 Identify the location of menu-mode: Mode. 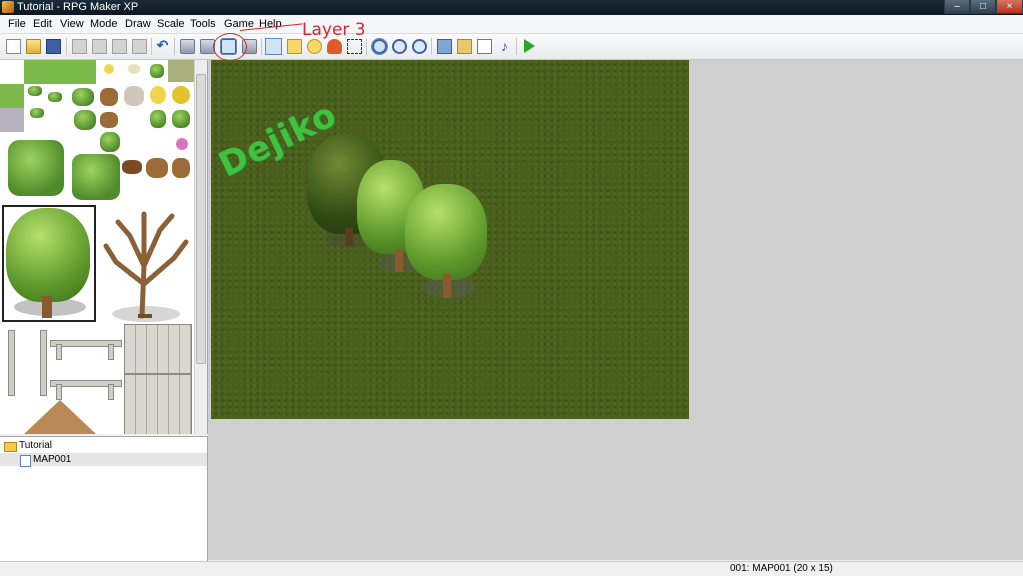
(104, 24).